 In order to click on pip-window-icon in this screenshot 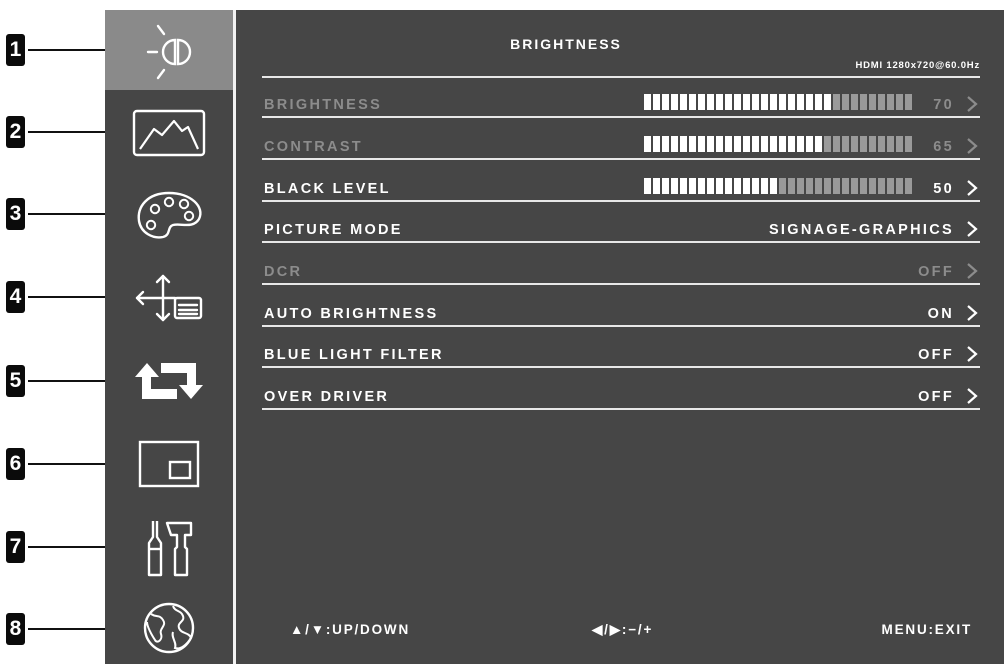, I will do `click(169, 464)`.